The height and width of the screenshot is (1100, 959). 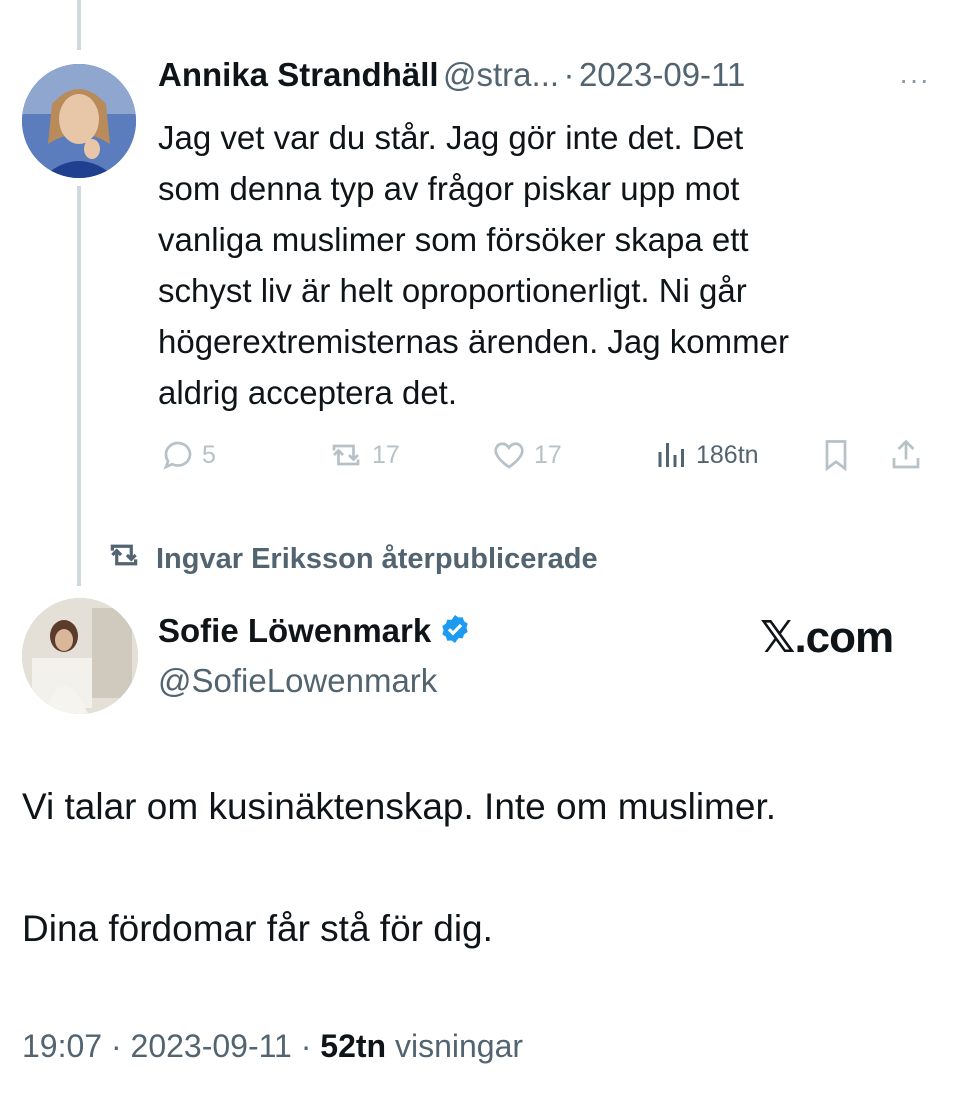 I want to click on share-button, so click(x=906, y=455).